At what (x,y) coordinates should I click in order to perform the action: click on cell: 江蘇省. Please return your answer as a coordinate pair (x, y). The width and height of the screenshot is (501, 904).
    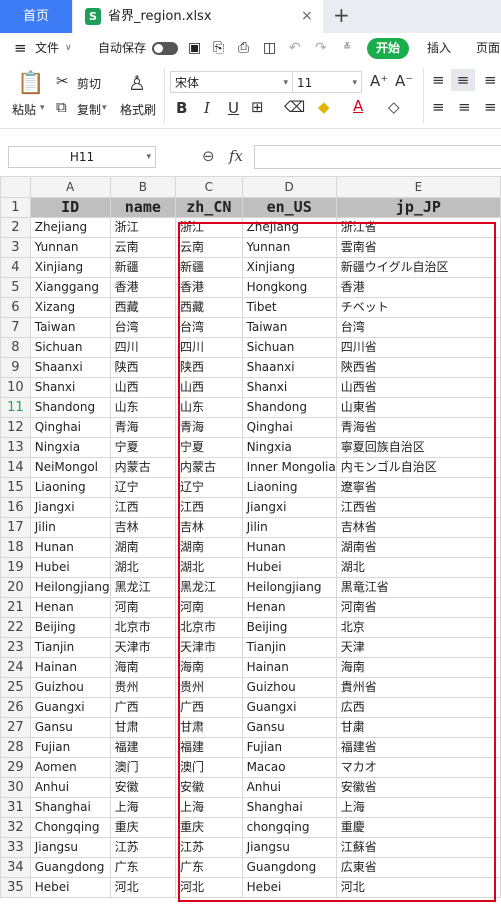
    Looking at the image, I should click on (418, 847).